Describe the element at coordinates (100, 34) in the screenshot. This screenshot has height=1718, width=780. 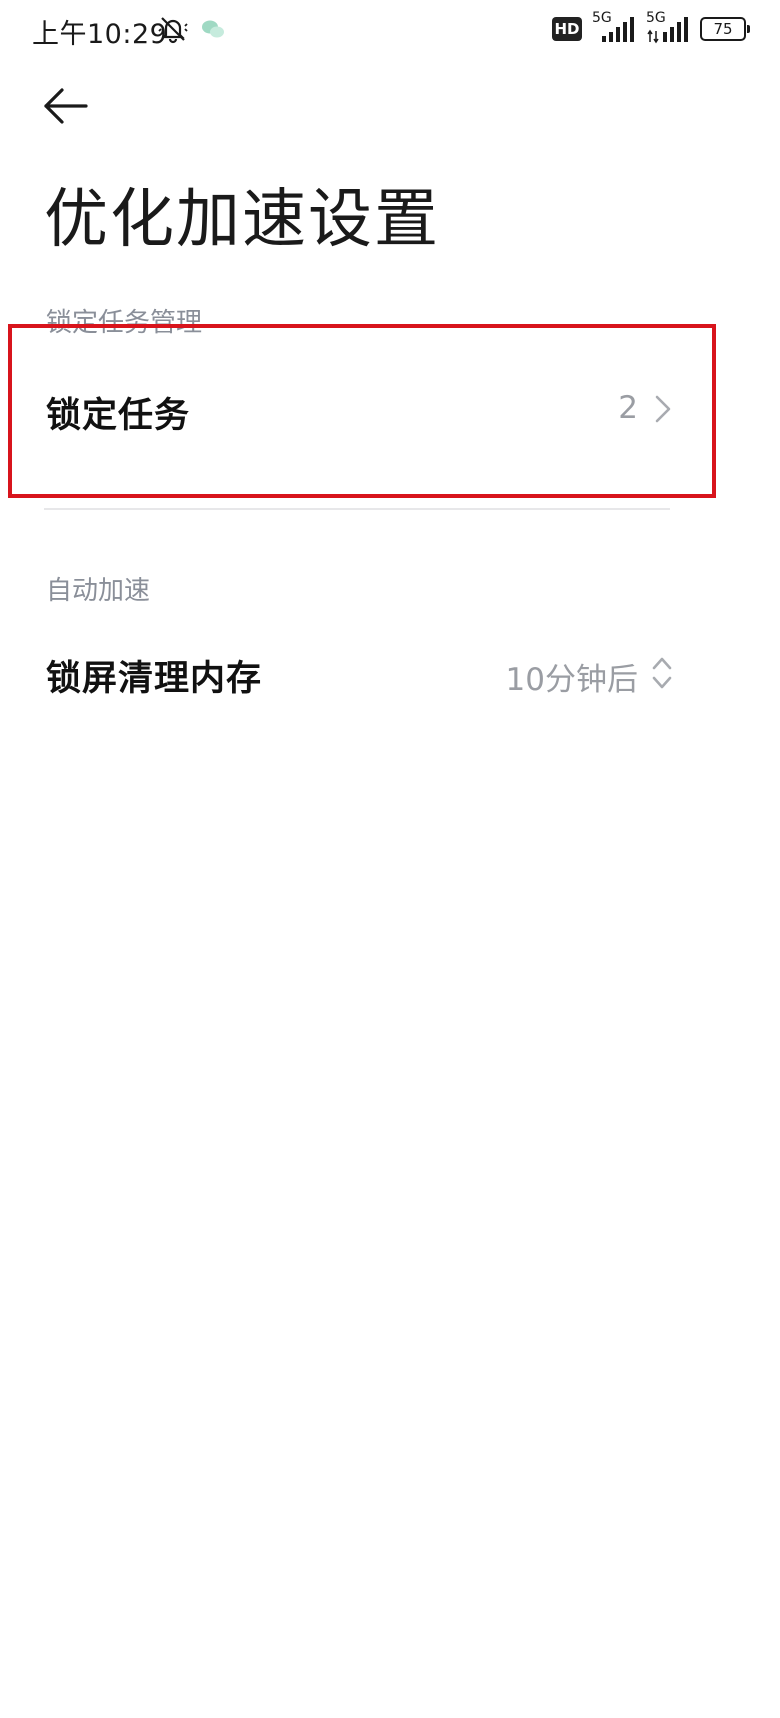
I see `status-time: 上午10:29` at that location.